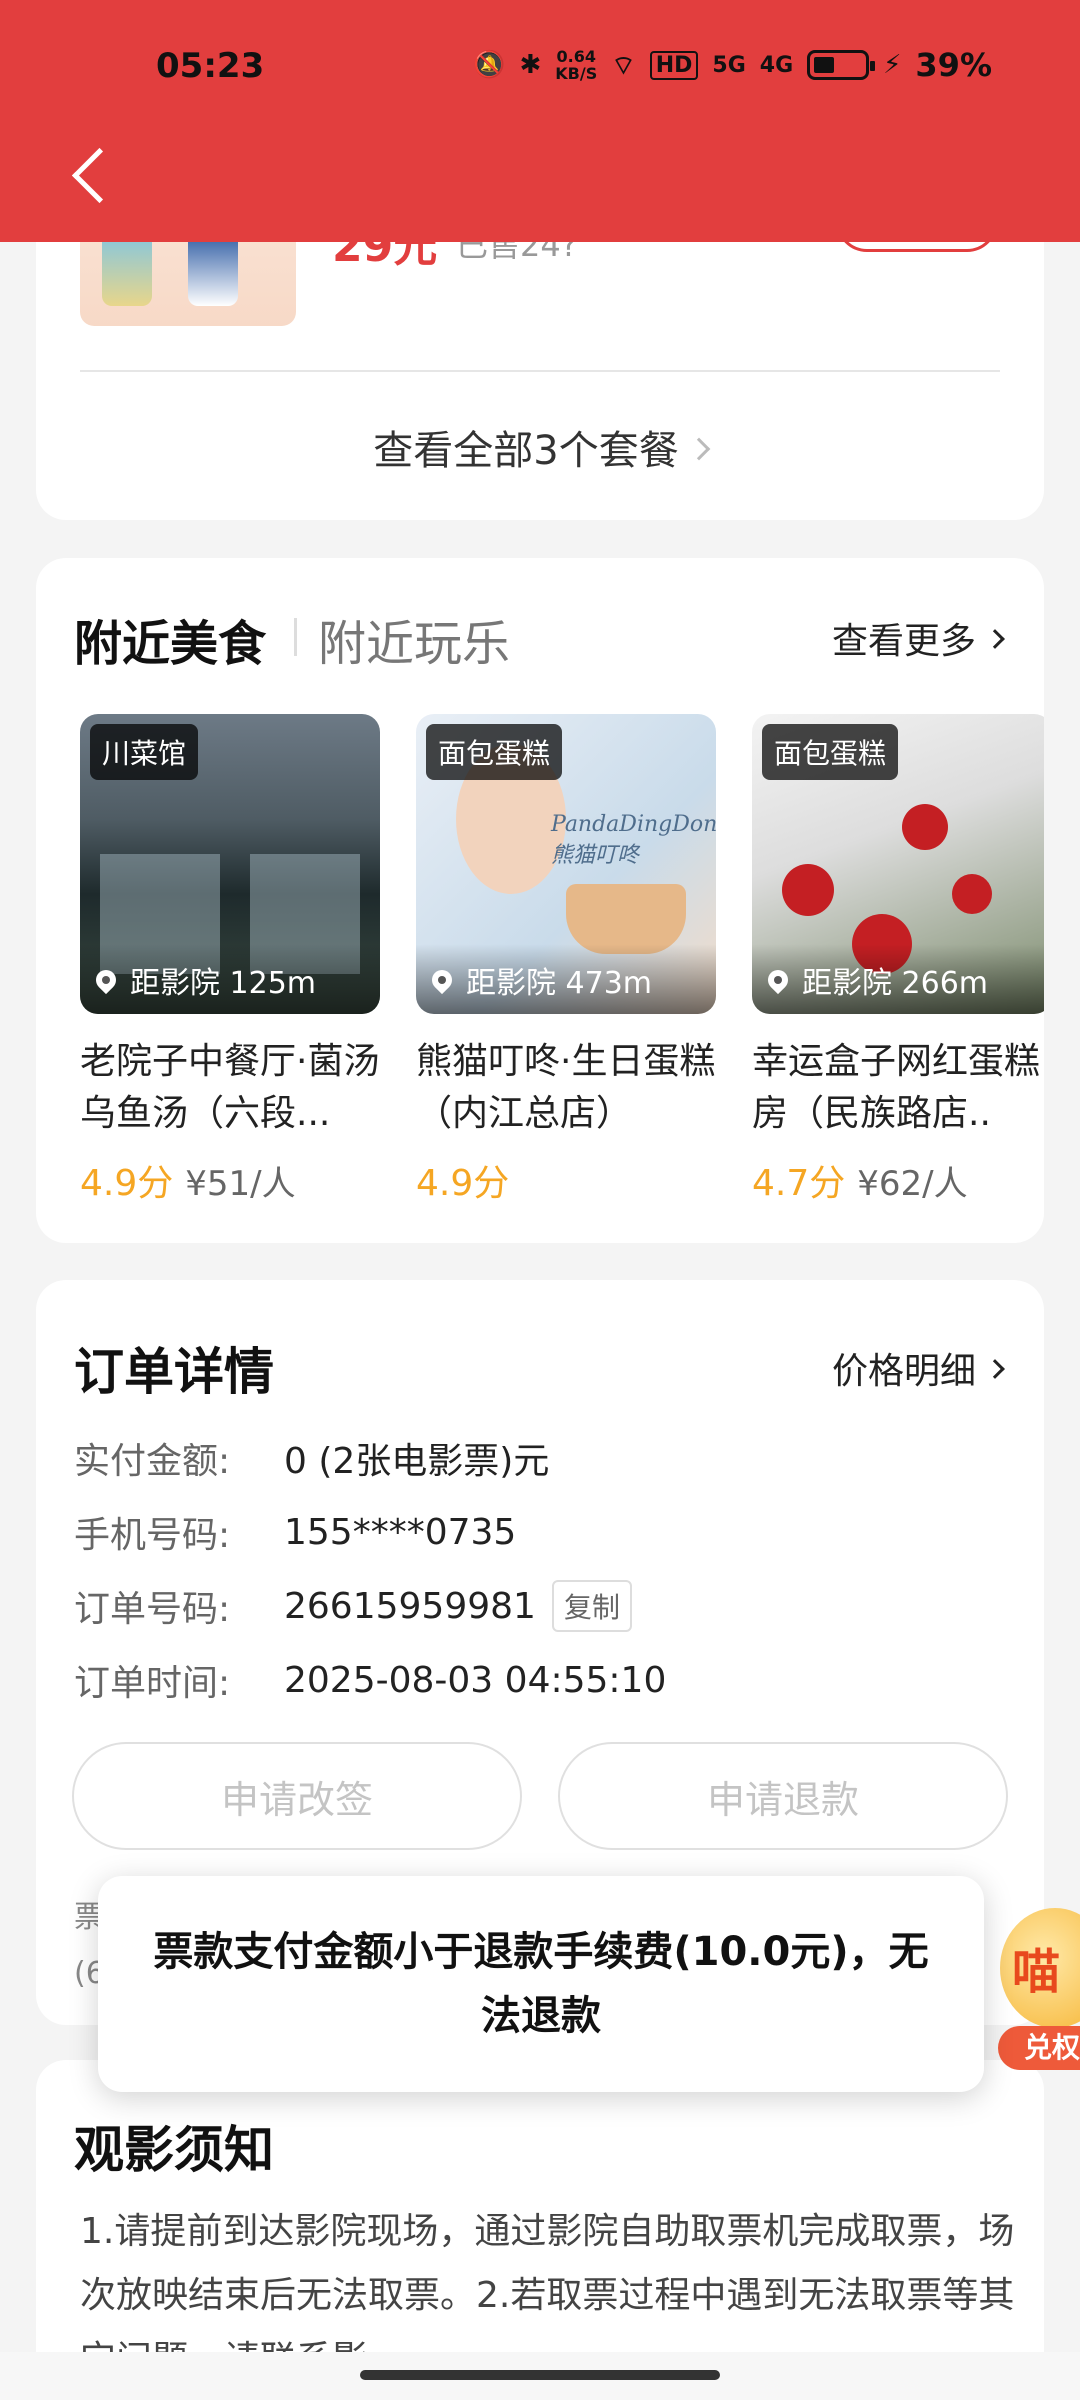 The width and height of the screenshot is (1080, 2400). I want to click on shop-image: 川菜馆 距影院 125m, so click(230, 864).